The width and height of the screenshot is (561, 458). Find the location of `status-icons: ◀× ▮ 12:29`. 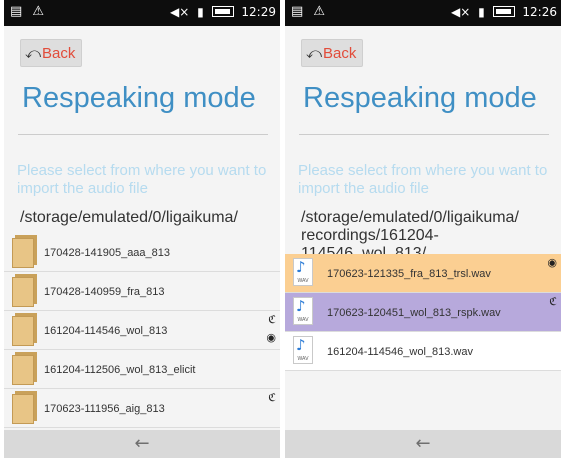

status-icons: ◀× ▮ 12:29 is located at coordinates (221, 12).